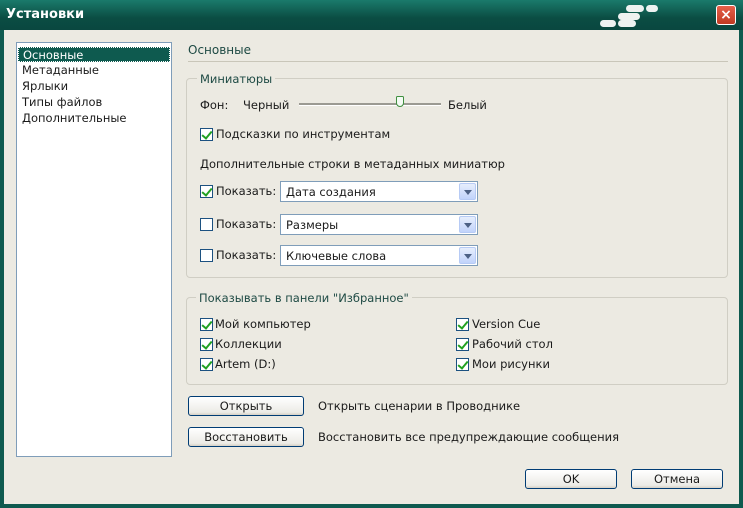 The height and width of the screenshot is (508, 743). Describe the element at coordinates (303, 134) in the screenshot. I see `tooltips-label: Подсказки по инструментам` at that location.